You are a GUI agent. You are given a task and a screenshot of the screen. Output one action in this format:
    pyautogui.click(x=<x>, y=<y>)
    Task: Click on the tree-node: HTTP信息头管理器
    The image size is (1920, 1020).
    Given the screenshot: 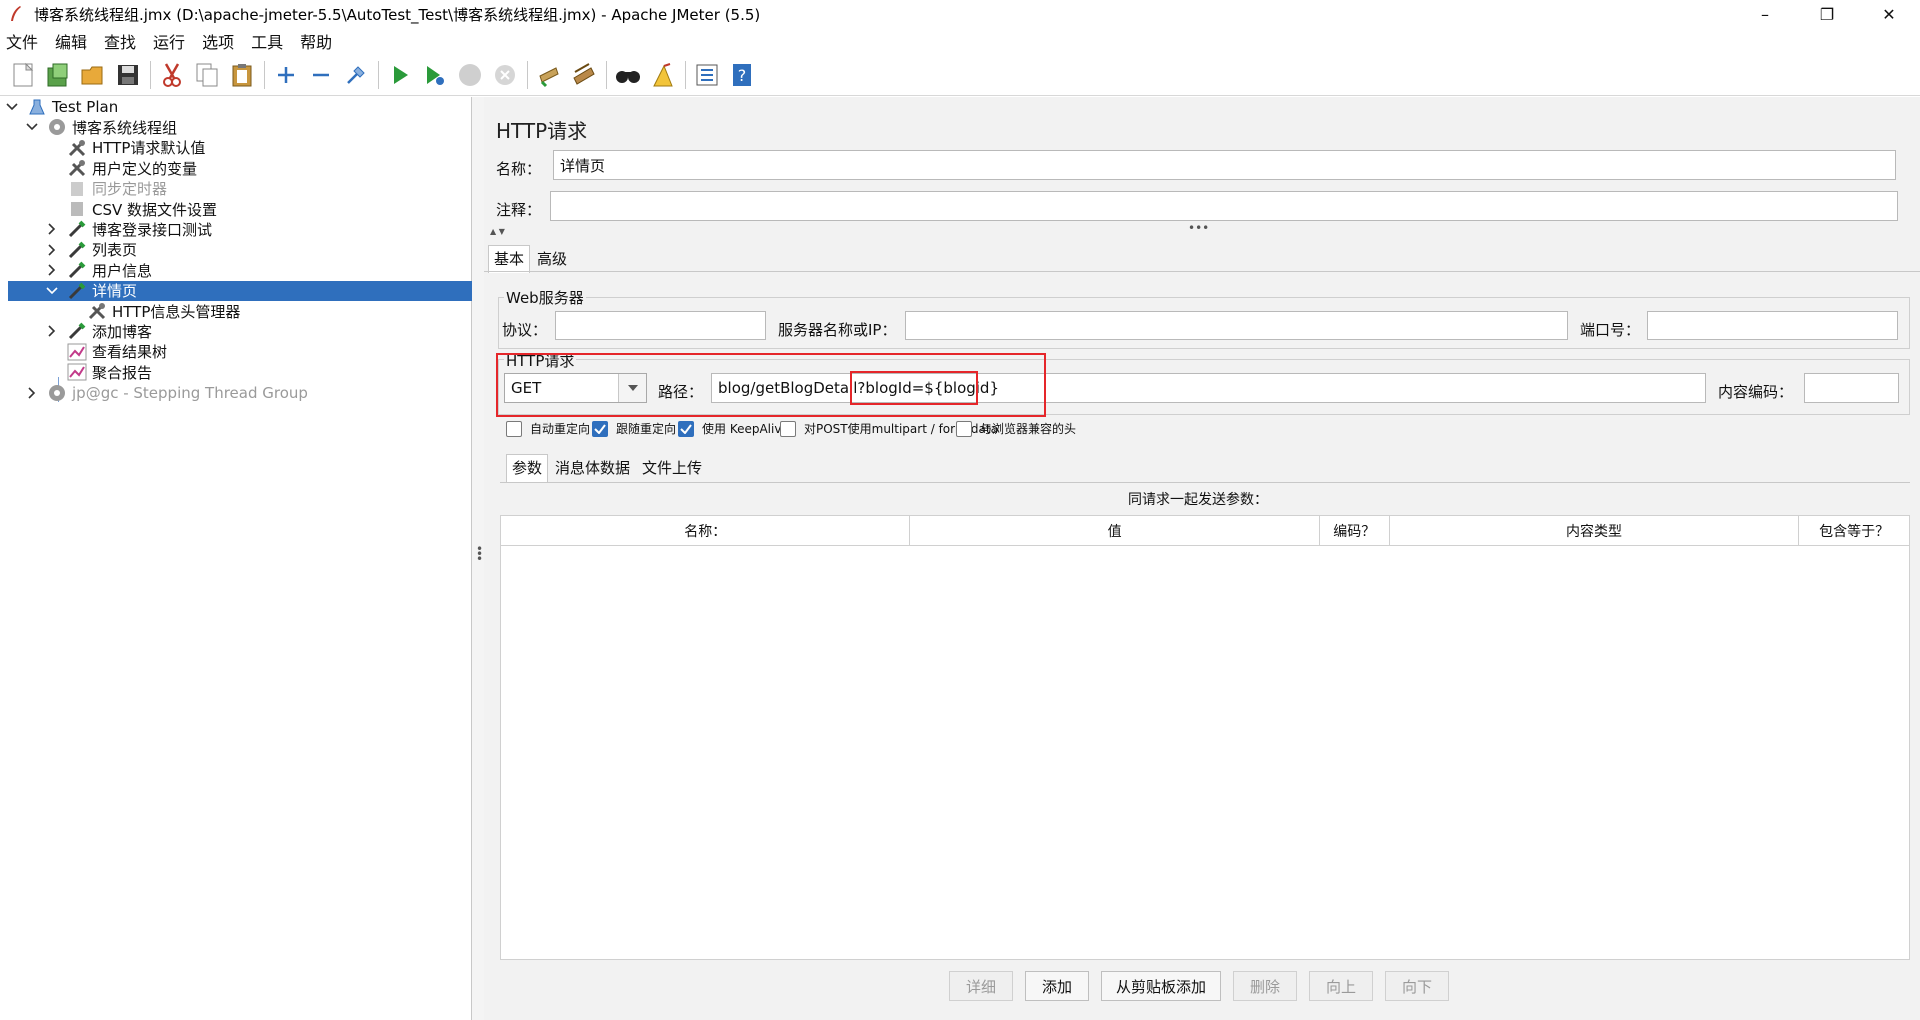 What is the action you would take?
    pyautogui.click(x=152, y=311)
    